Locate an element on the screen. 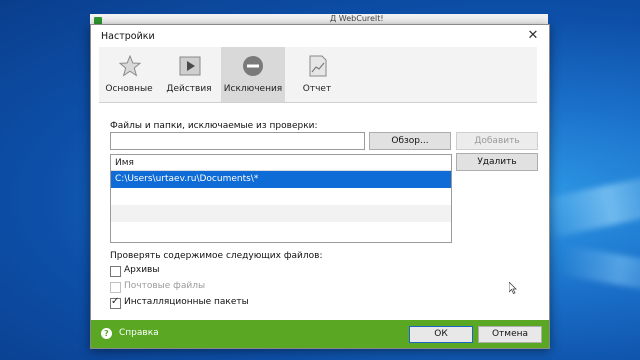 The height and width of the screenshot is (360, 640). help-link: Справка is located at coordinates (139, 333).